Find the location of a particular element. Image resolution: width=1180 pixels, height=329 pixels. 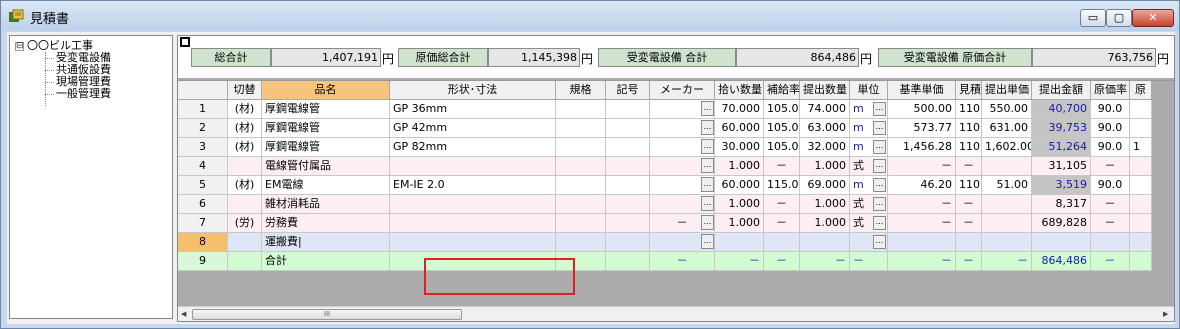

minimize-button: ▭ is located at coordinates (1093, 18).